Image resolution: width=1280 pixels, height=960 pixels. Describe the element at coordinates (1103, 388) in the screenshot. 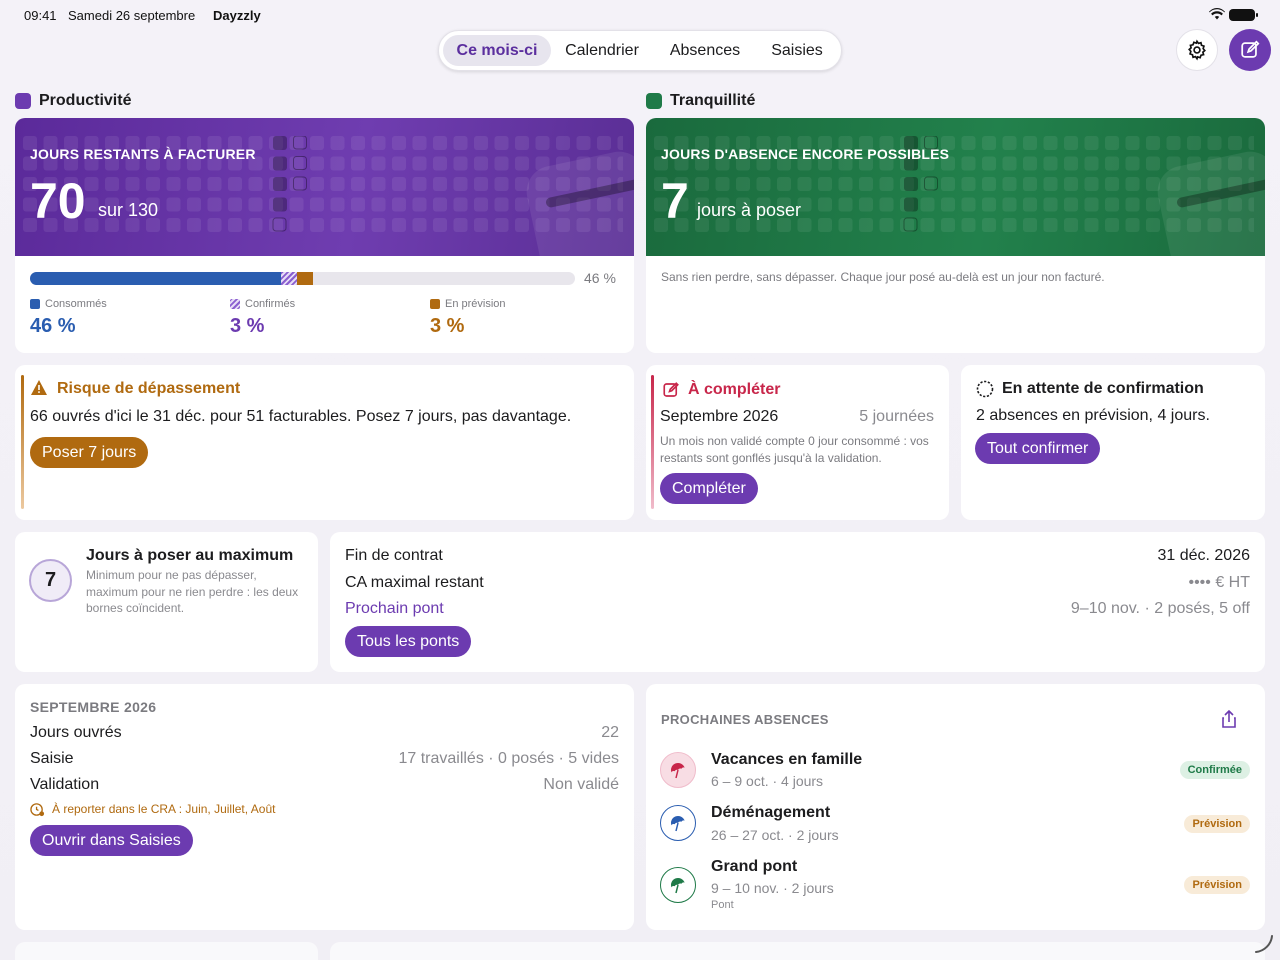

I see `pending-title: En attente de confirmation` at that location.